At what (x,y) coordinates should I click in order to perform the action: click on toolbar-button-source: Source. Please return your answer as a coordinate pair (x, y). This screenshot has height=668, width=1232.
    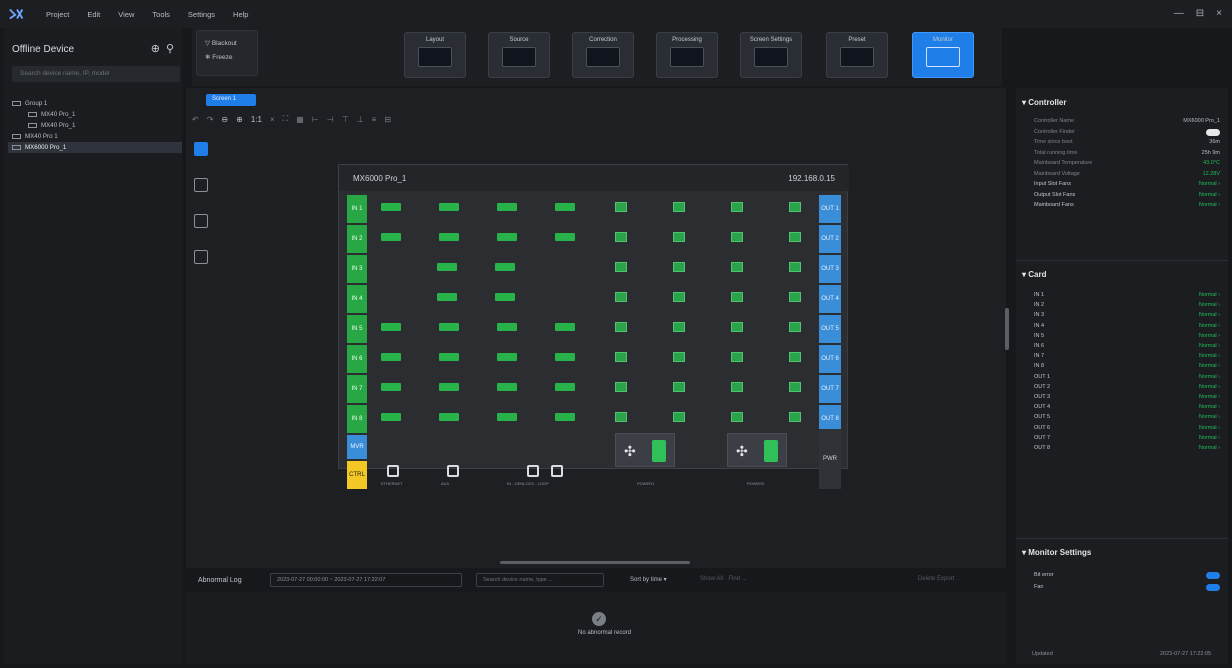
    Looking at the image, I should click on (519, 55).